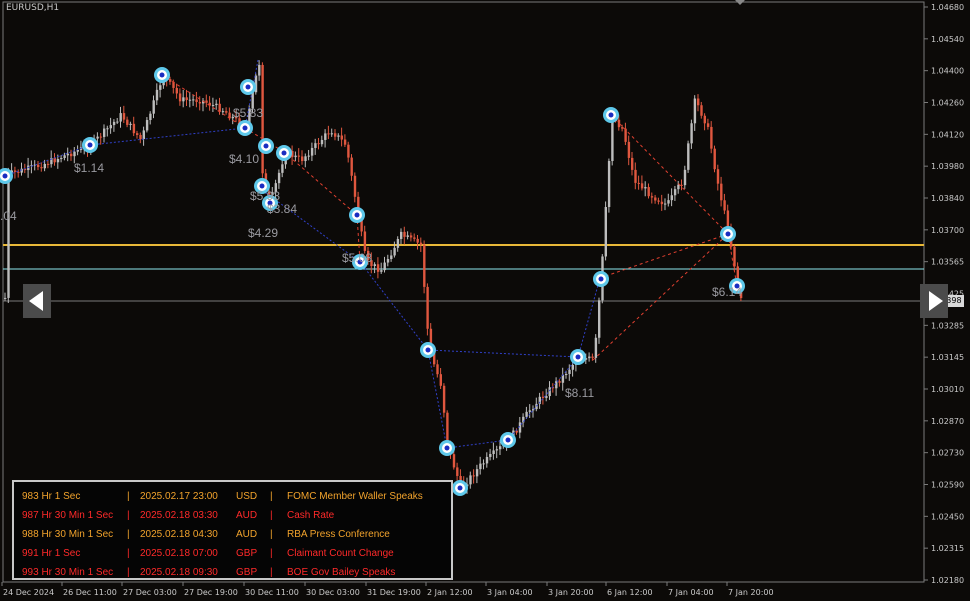 This screenshot has width=970, height=601. What do you see at coordinates (630, 592) in the screenshot?
I see `time-tick-label: 6 Jan 12:00` at bounding box center [630, 592].